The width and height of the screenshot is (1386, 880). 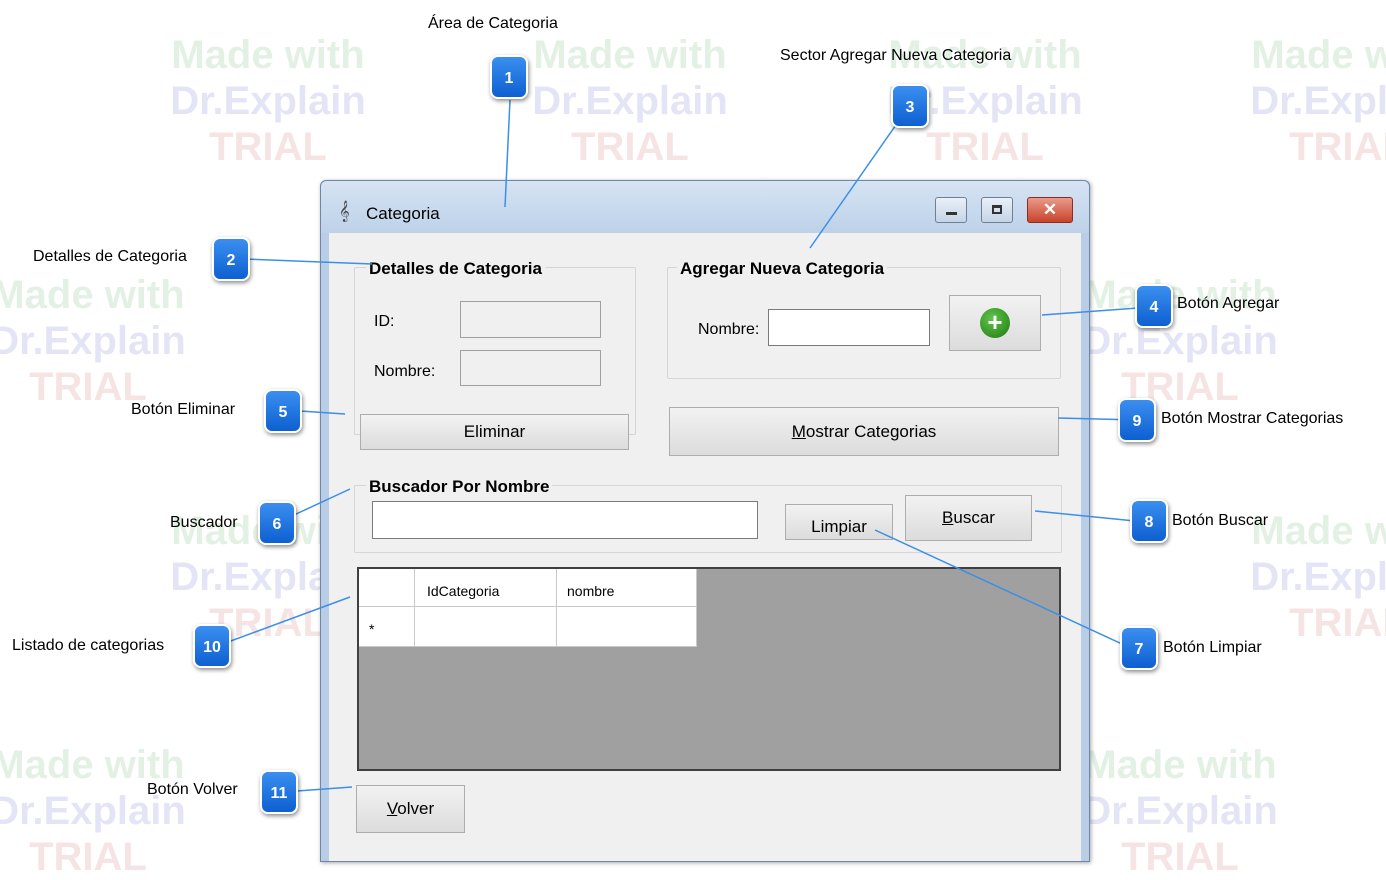 I want to click on callout-label-11: Botón Volver, so click(x=192, y=789).